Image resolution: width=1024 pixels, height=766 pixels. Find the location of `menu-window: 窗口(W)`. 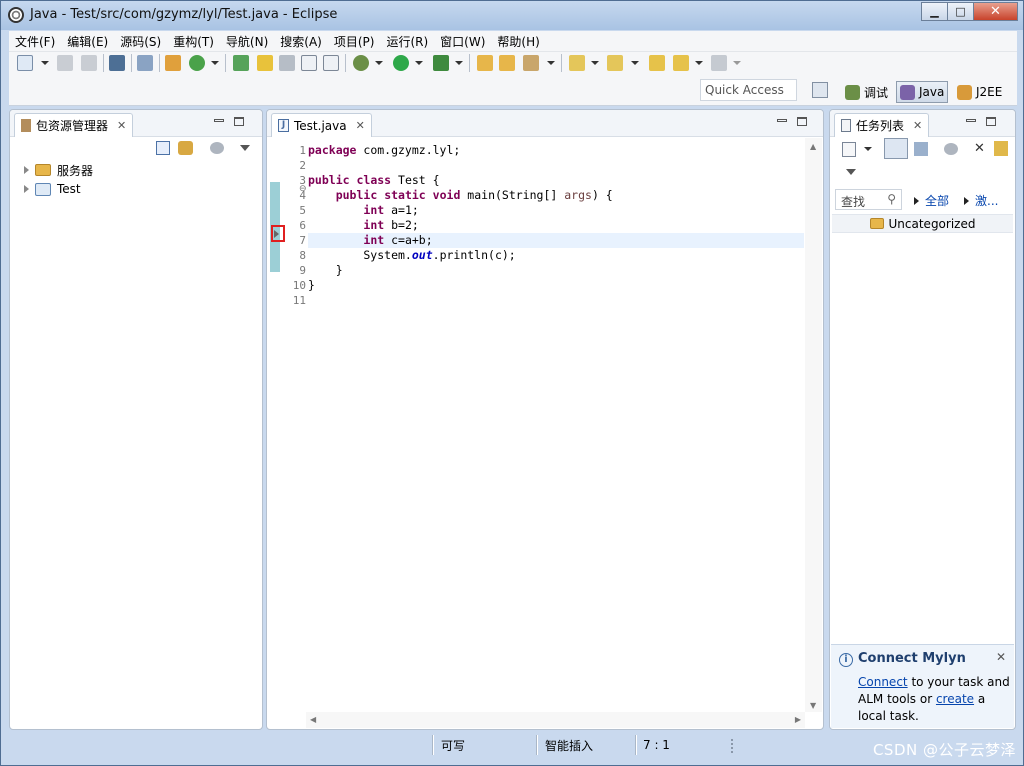

menu-window: 窗口(W) is located at coordinates (462, 41).